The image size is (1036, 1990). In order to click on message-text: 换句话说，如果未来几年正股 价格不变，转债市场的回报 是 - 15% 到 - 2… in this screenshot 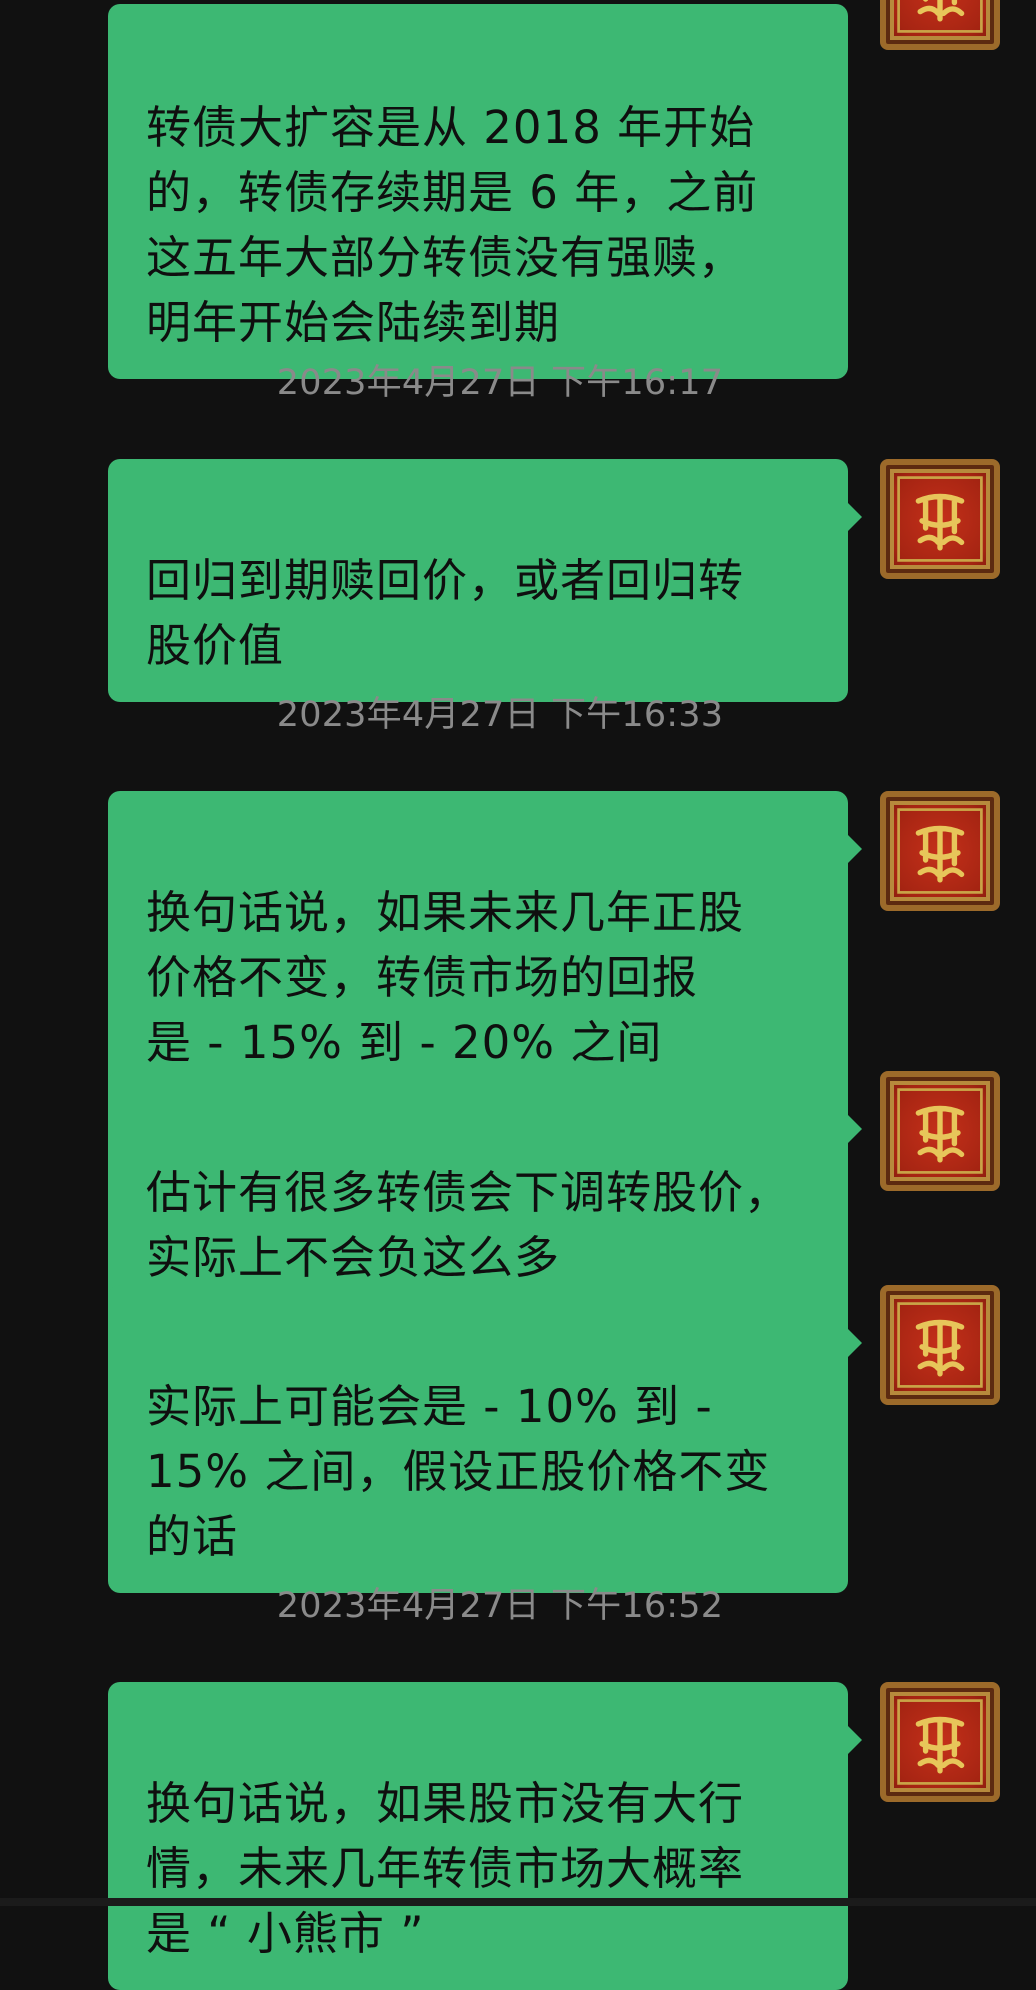, I will do `click(445, 977)`.